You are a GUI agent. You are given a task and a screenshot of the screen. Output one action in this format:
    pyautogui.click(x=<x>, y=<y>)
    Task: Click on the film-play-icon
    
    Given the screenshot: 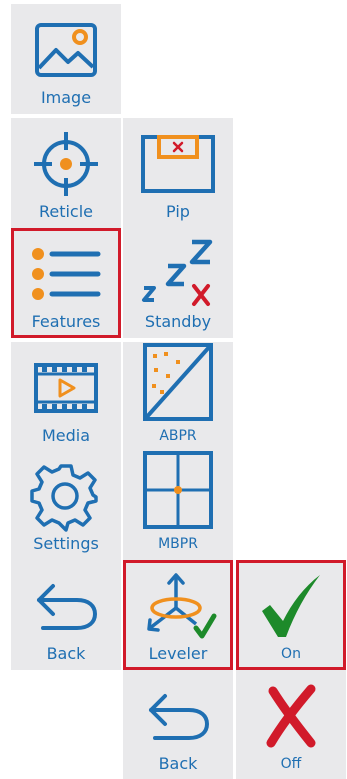 What is the action you would take?
    pyautogui.click(x=66, y=388)
    